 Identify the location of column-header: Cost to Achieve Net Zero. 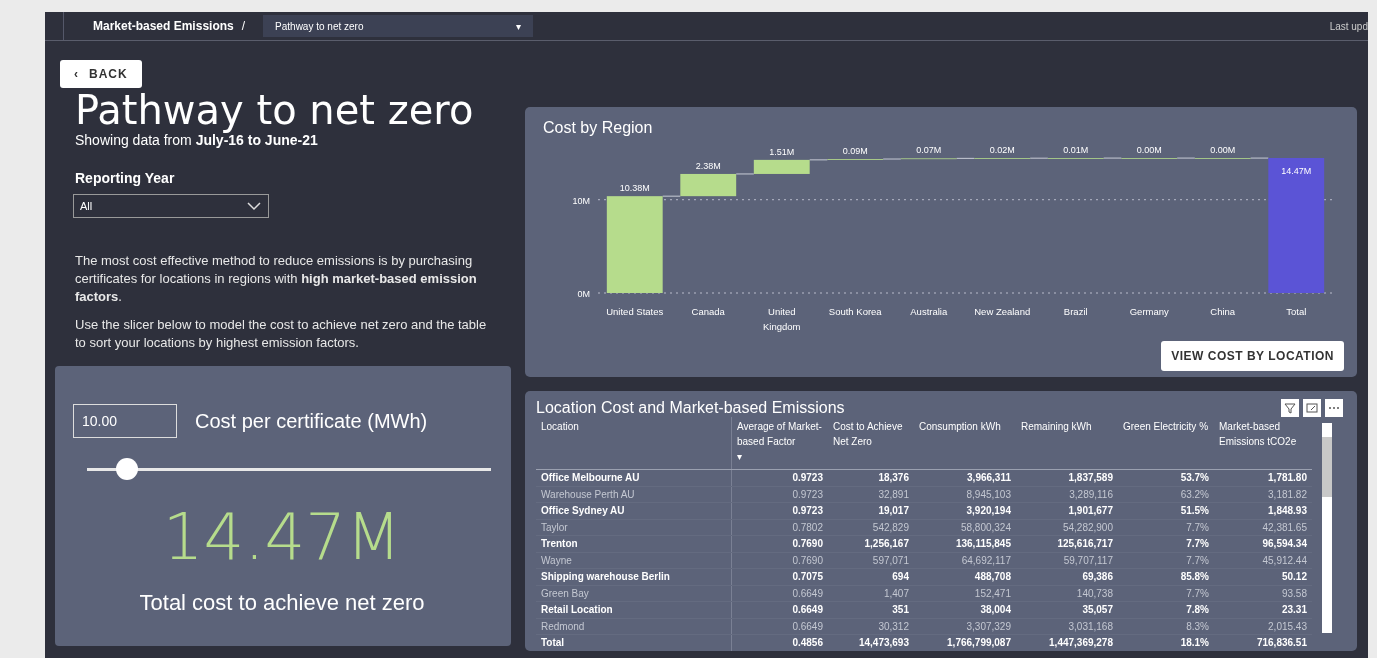
(871, 443).